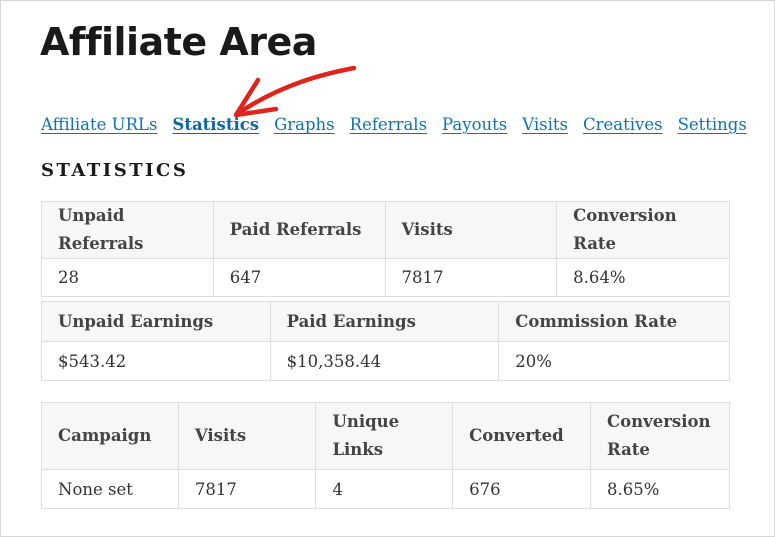 This screenshot has width=775, height=537. What do you see at coordinates (643, 277) in the screenshot?
I see `conversion-rate-value: 8.64%` at bounding box center [643, 277].